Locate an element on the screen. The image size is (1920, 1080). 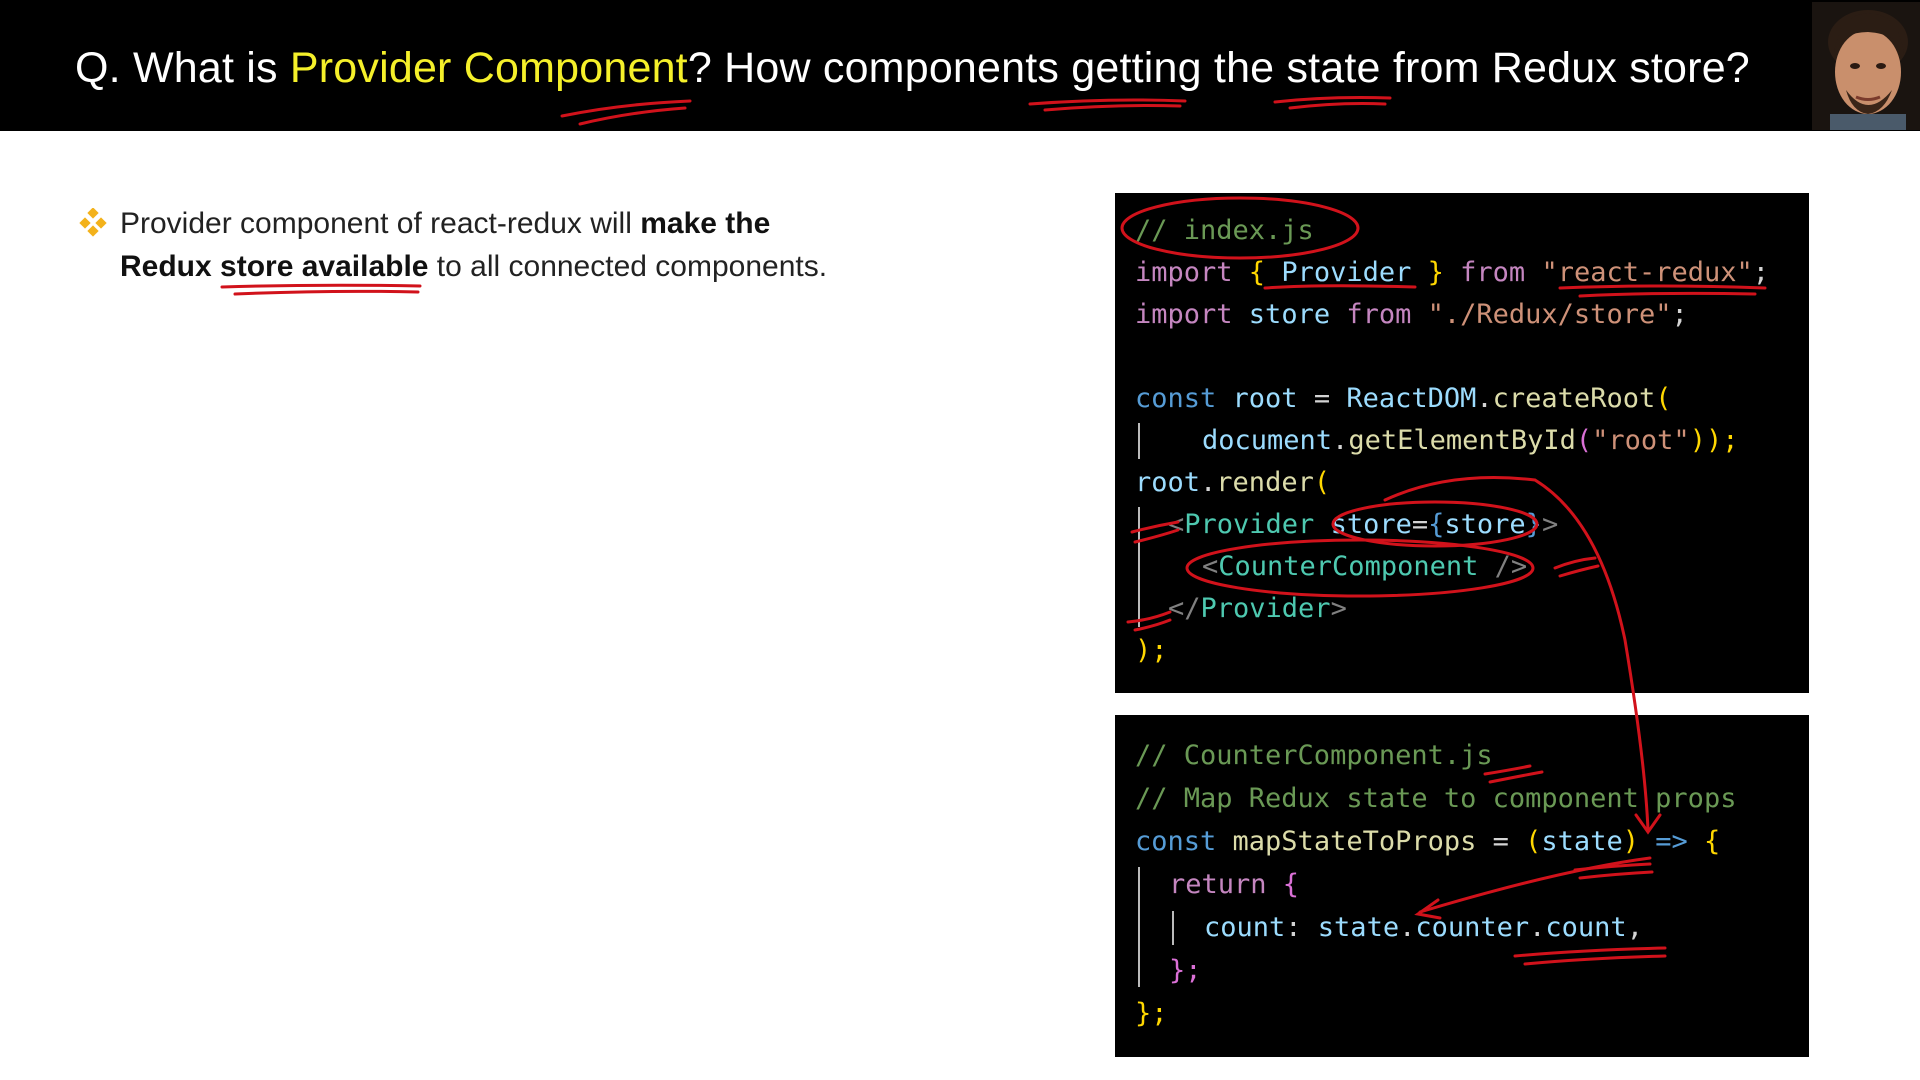
code-line: import { Provider } from "react-redux"; is located at coordinates (1452, 273).